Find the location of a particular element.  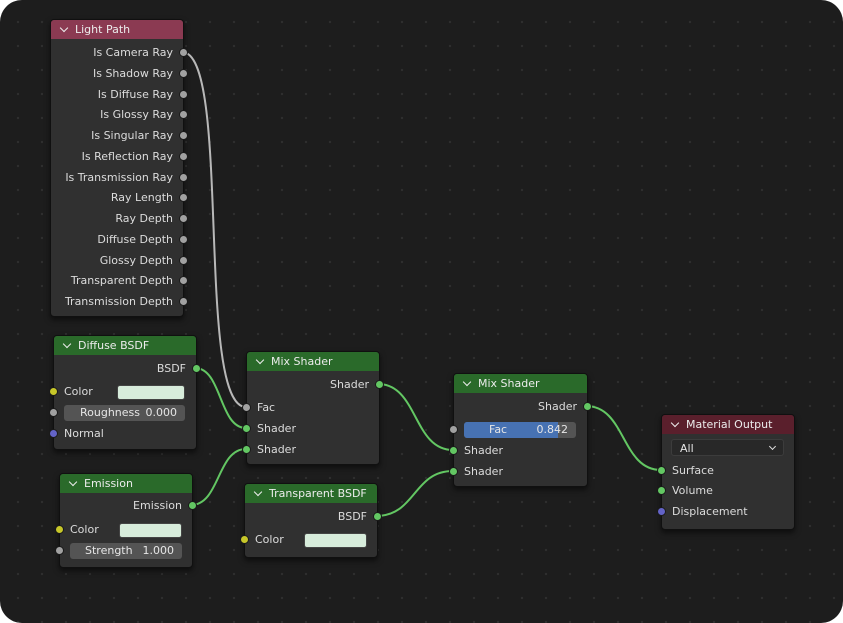

displacement-input: Displacement is located at coordinates (726, 512).